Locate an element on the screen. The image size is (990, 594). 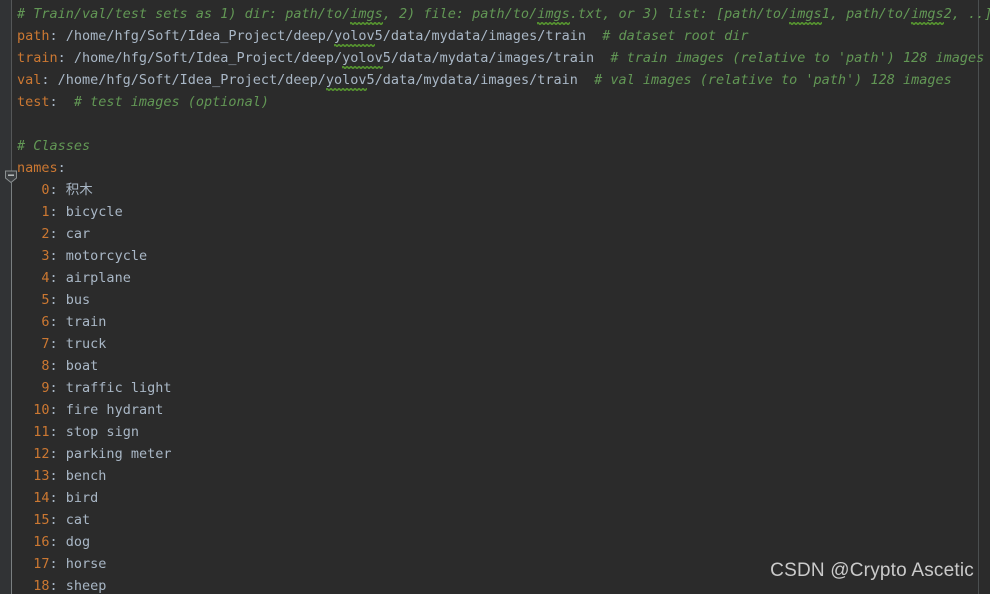
yaml-key-path: path is located at coordinates (33, 36).